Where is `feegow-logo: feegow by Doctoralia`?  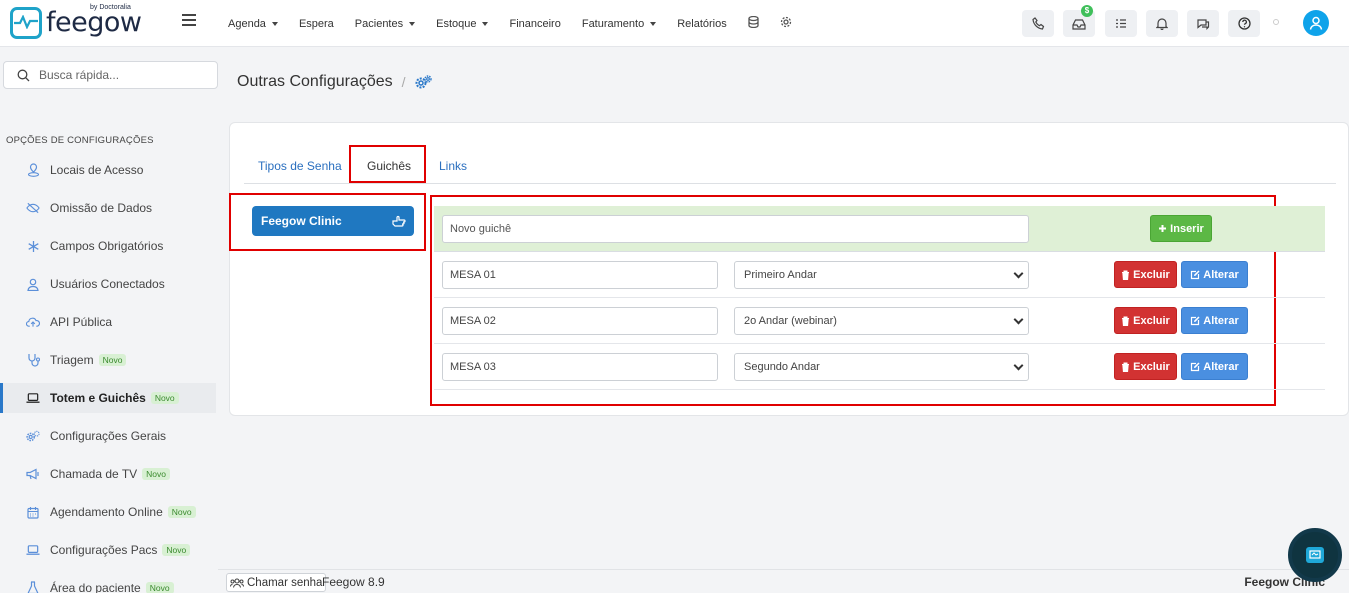 feegow-logo: feegow by Doctoralia is located at coordinates (76, 21).